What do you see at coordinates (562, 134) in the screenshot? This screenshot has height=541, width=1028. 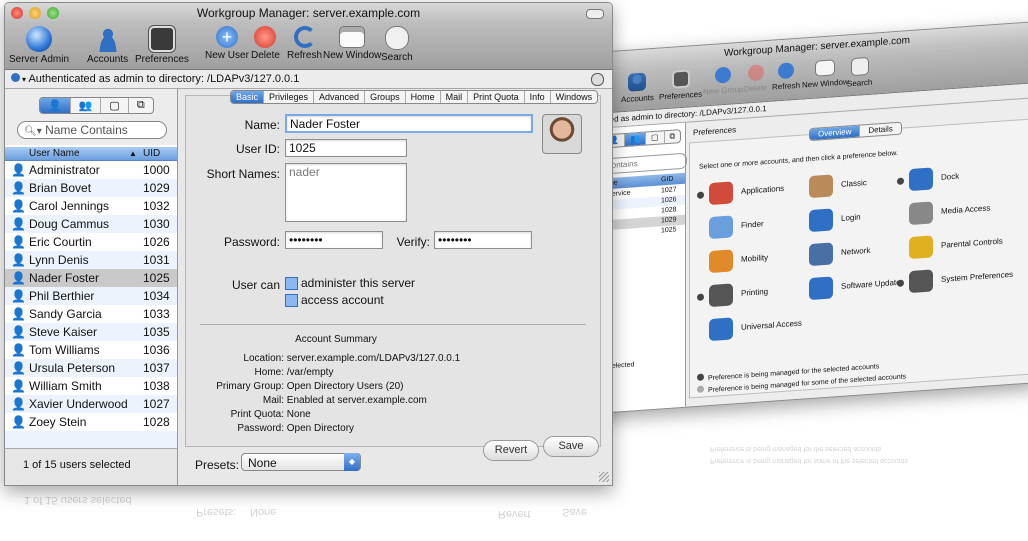 I see `user-photo` at bounding box center [562, 134].